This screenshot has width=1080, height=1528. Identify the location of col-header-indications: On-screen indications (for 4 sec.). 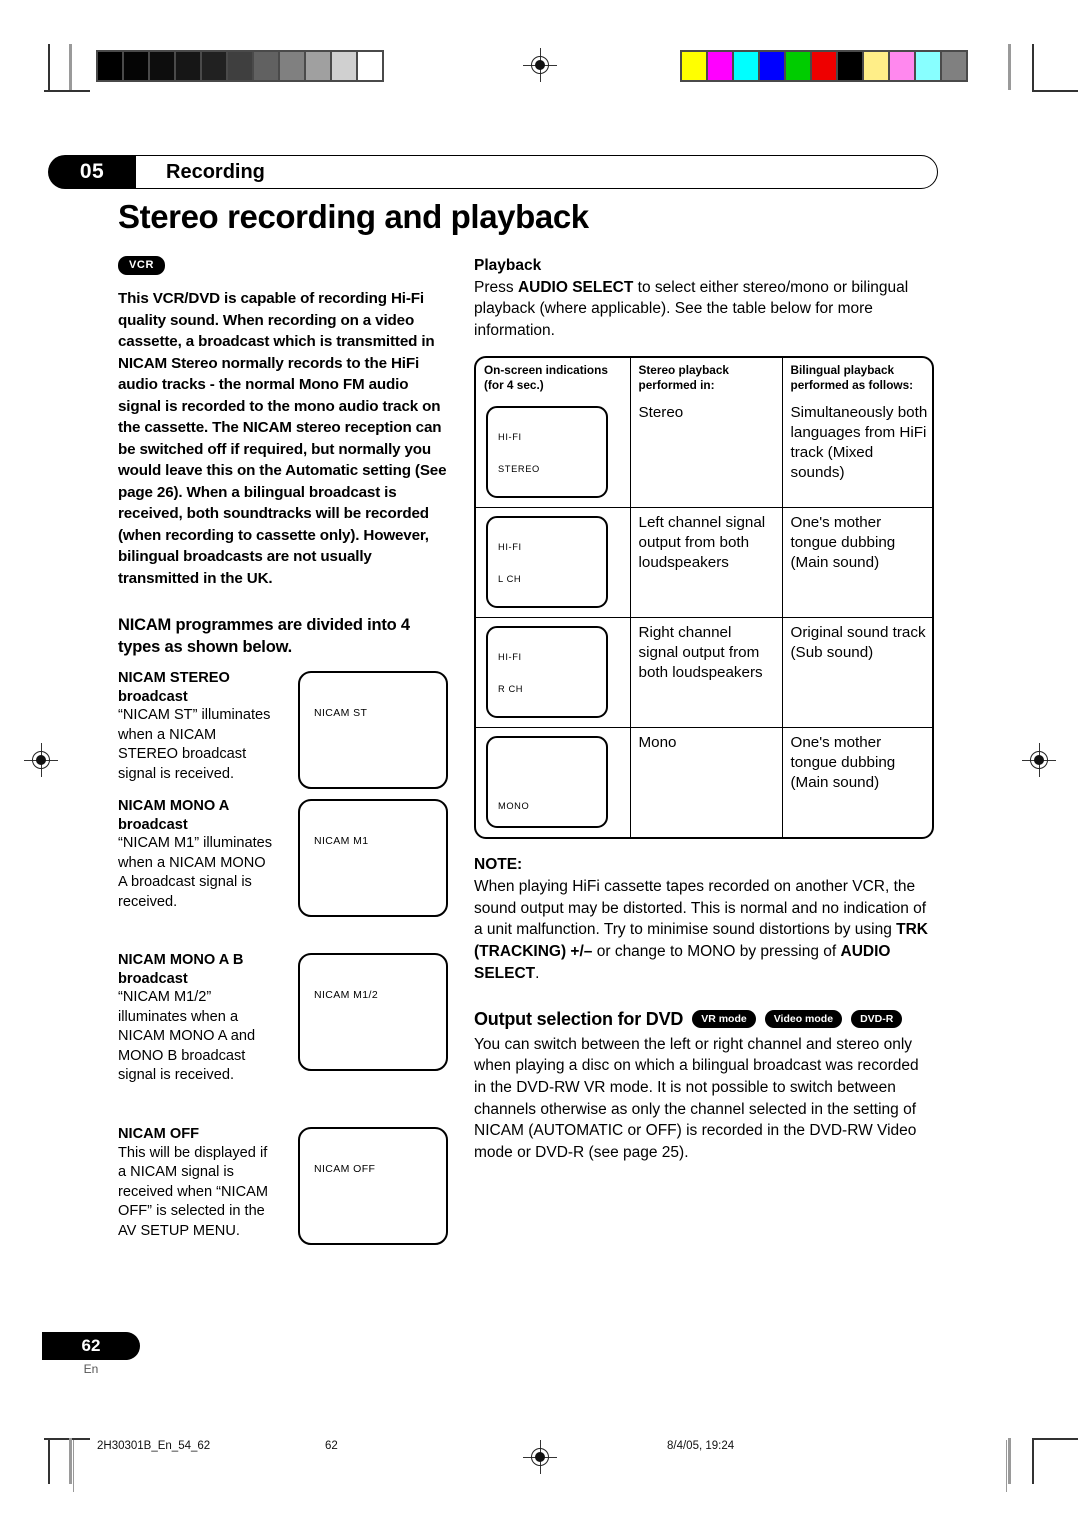
(553, 378).